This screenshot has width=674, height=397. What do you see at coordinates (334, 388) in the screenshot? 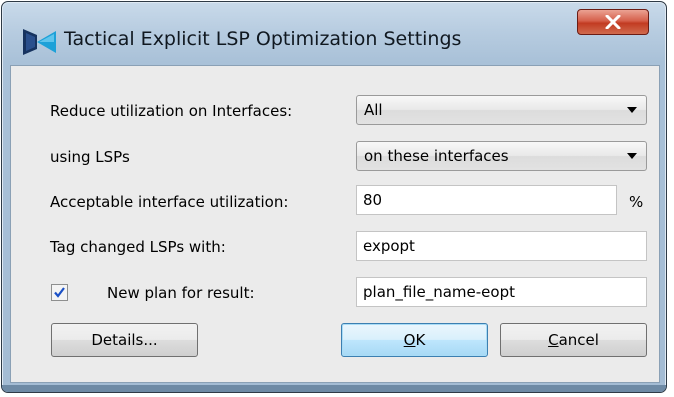
I see `window-bottom-border` at bounding box center [334, 388].